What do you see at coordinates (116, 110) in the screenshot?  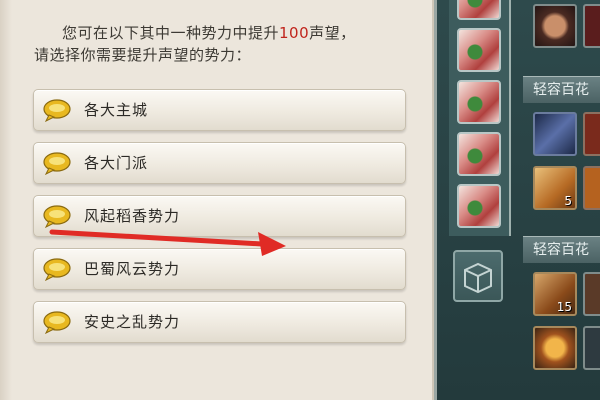 I see `option-label: 各大主城` at bounding box center [116, 110].